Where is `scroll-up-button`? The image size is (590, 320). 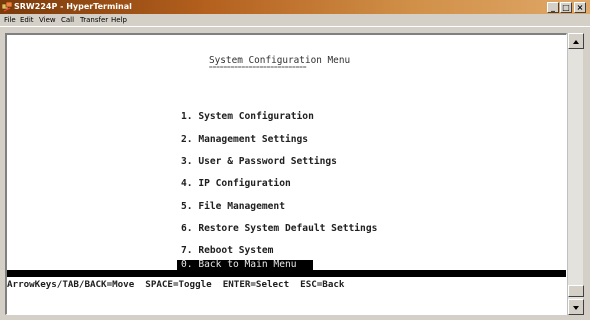
scroll-up-button is located at coordinates (576, 41).